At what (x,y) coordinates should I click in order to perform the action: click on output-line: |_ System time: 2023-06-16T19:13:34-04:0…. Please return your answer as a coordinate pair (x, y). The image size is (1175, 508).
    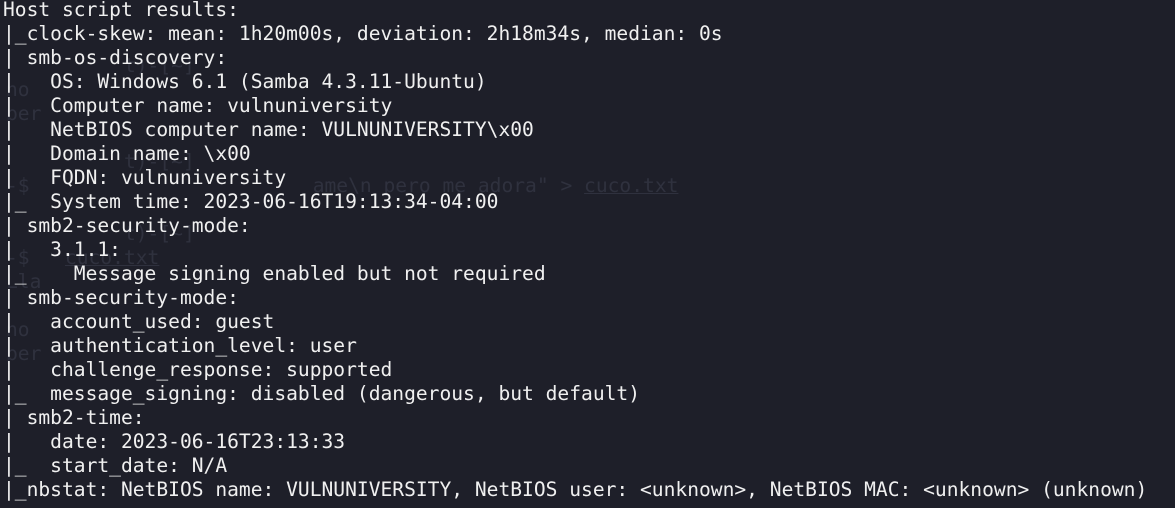
    Looking at the image, I should click on (251, 201).